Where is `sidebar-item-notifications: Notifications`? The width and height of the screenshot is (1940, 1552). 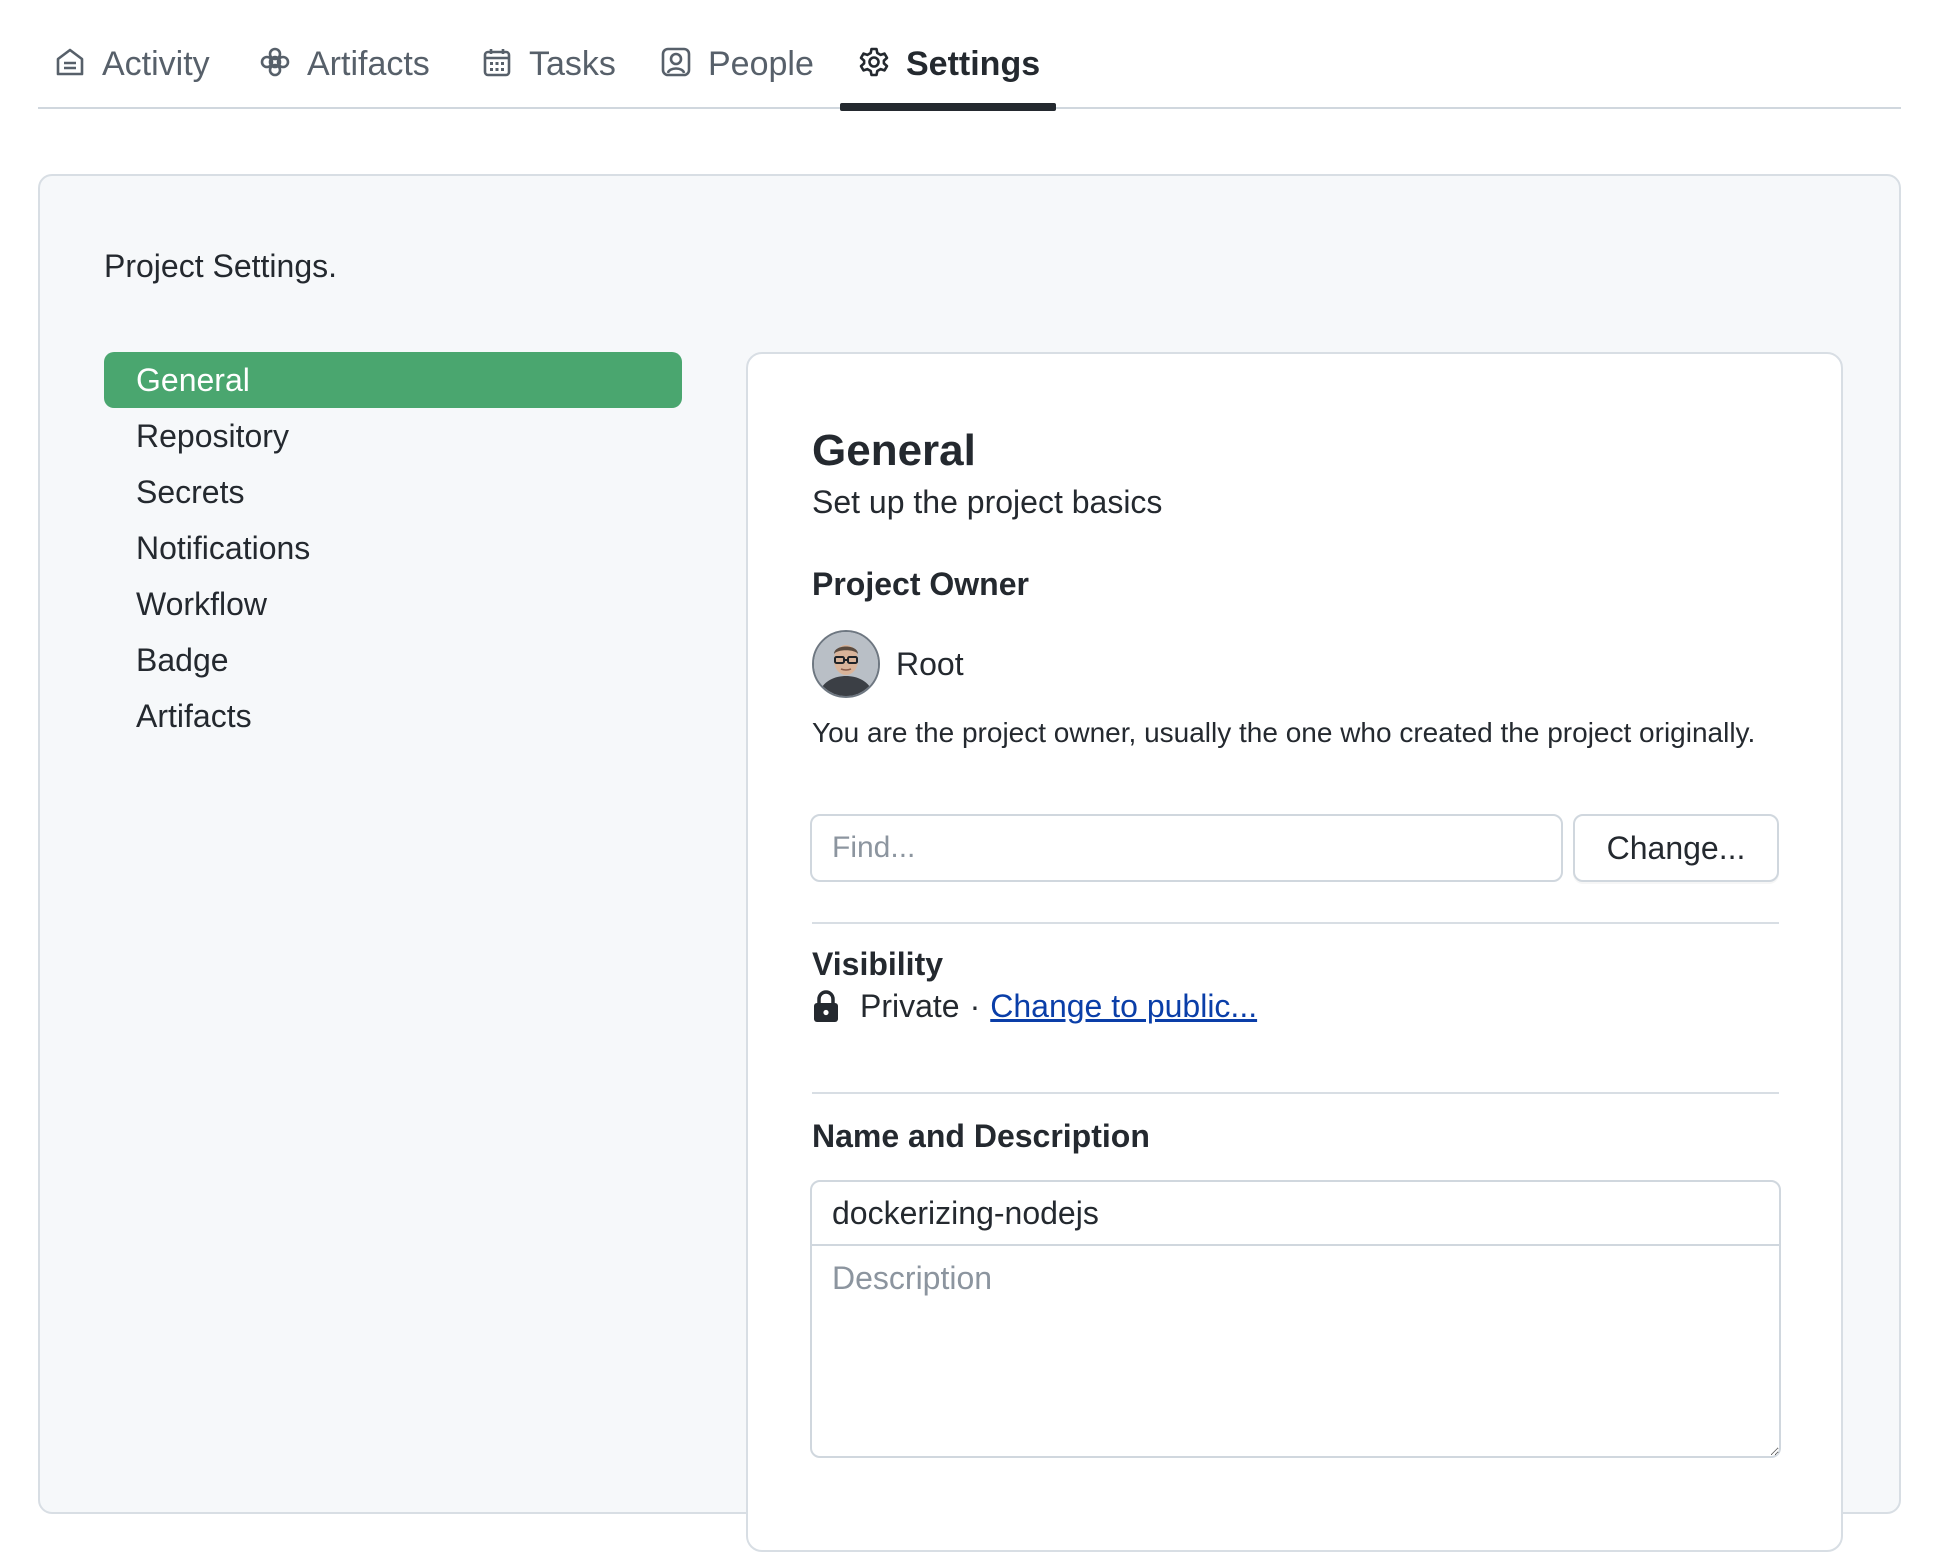
sidebar-item-notifications: Notifications is located at coordinates (393, 548).